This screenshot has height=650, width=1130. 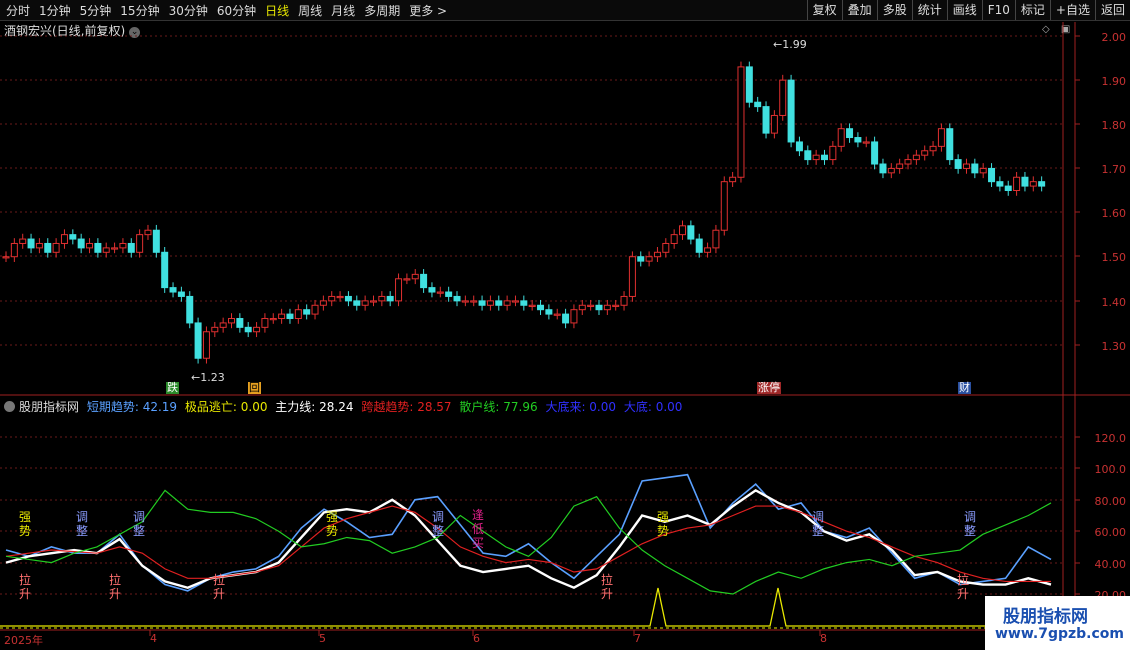 What do you see at coordinates (72, 30) in the screenshot?
I see `stock-title: 酒钢宏兴(日线,前复权) ⌄` at bounding box center [72, 30].